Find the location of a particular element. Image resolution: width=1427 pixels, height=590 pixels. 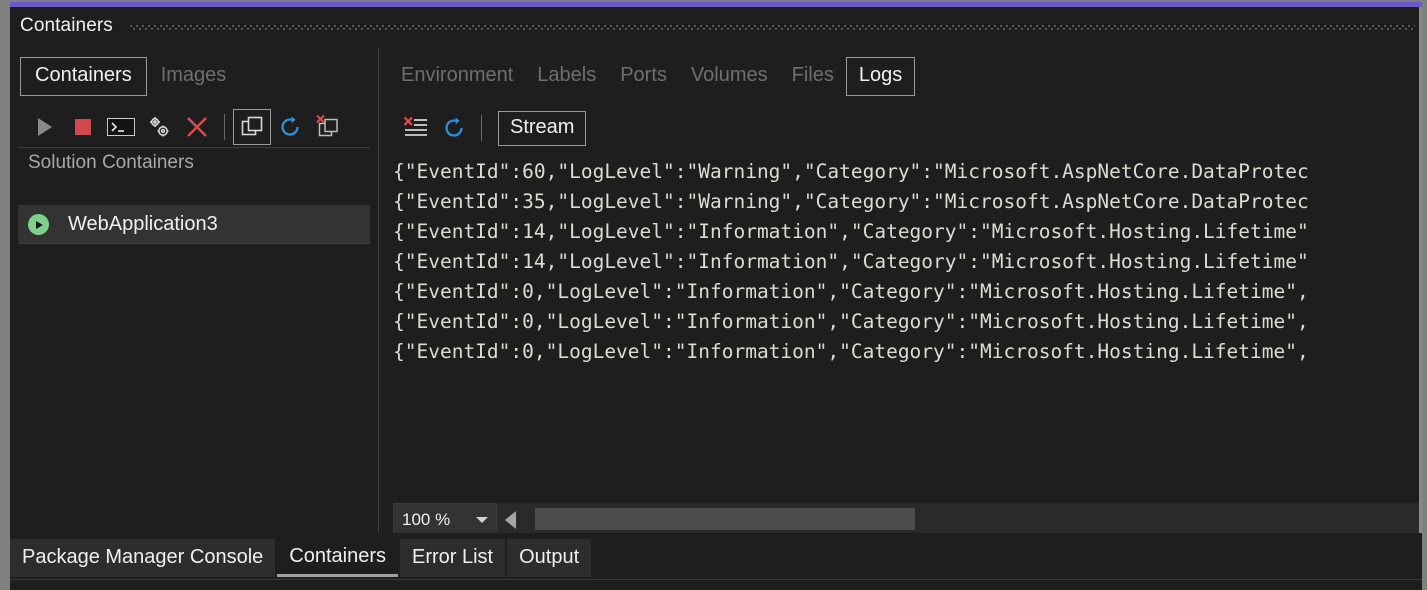

tab-output: Output is located at coordinates (549, 558).